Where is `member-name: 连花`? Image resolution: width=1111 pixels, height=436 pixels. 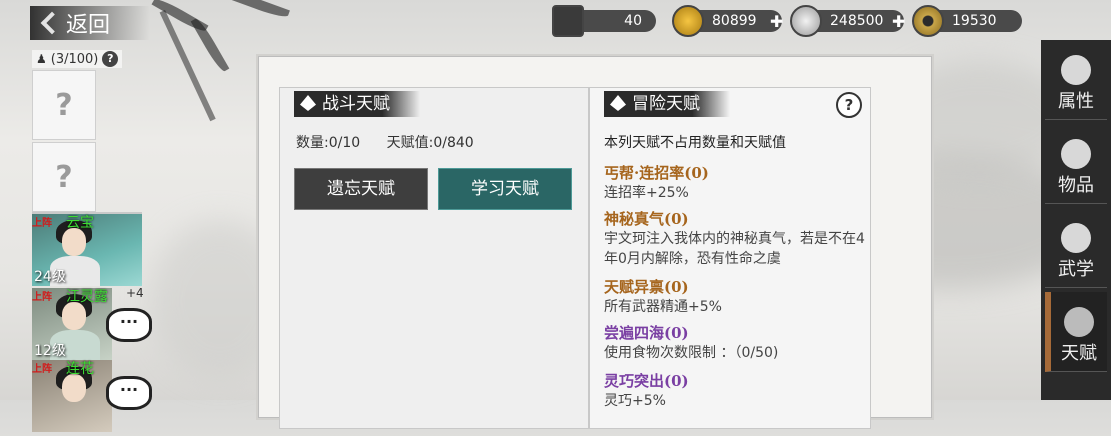
member-name: 连花 is located at coordinates (80, 369).